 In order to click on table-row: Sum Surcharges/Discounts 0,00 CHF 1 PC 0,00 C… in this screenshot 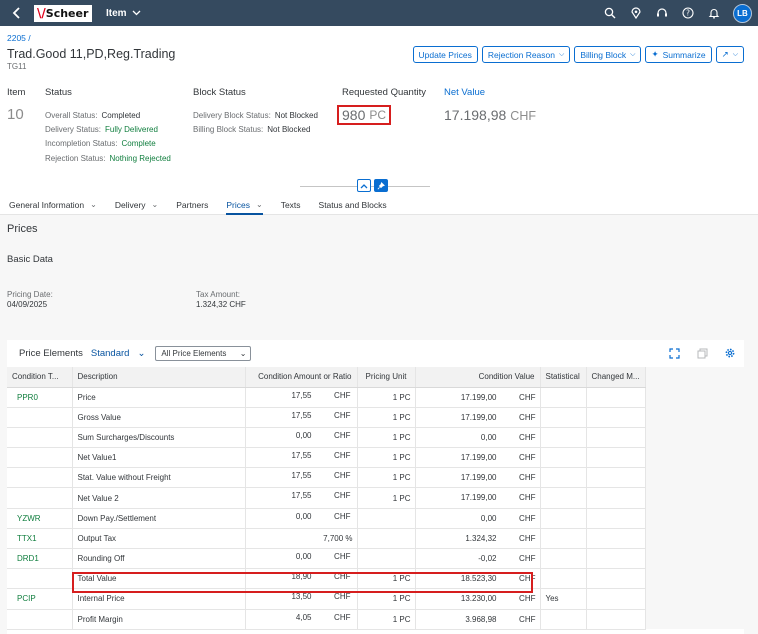, I will do `click(375, 438)`.